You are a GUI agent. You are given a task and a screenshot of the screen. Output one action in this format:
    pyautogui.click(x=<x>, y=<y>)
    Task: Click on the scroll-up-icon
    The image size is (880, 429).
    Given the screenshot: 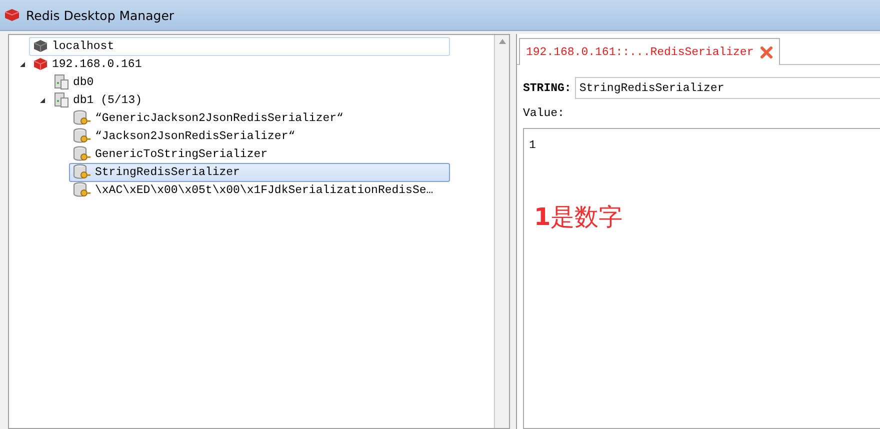 What is the action you would take?
    pyautogui.click(x=502, y=41)
    